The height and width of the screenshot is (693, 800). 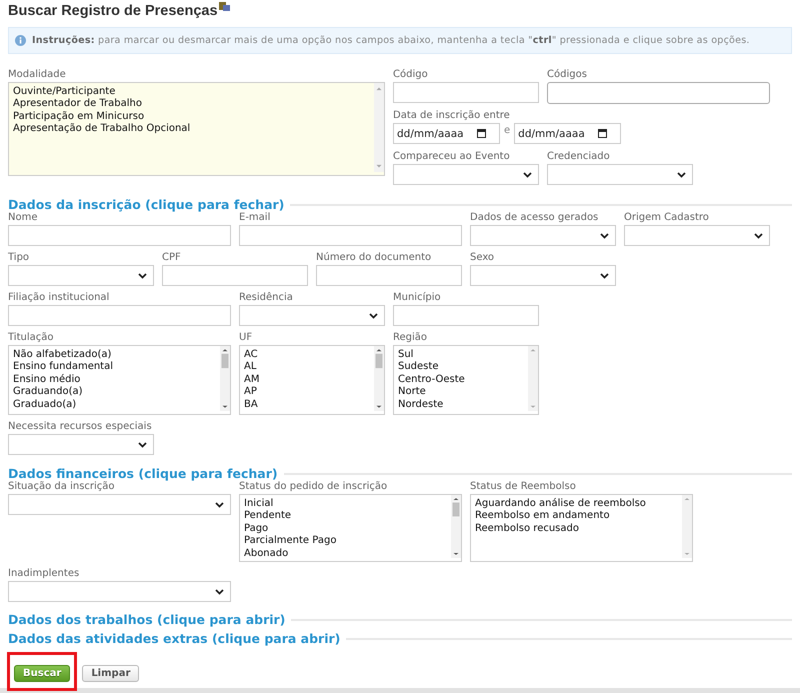 I want to click on list-option: AL, so click(x=252, y=367).